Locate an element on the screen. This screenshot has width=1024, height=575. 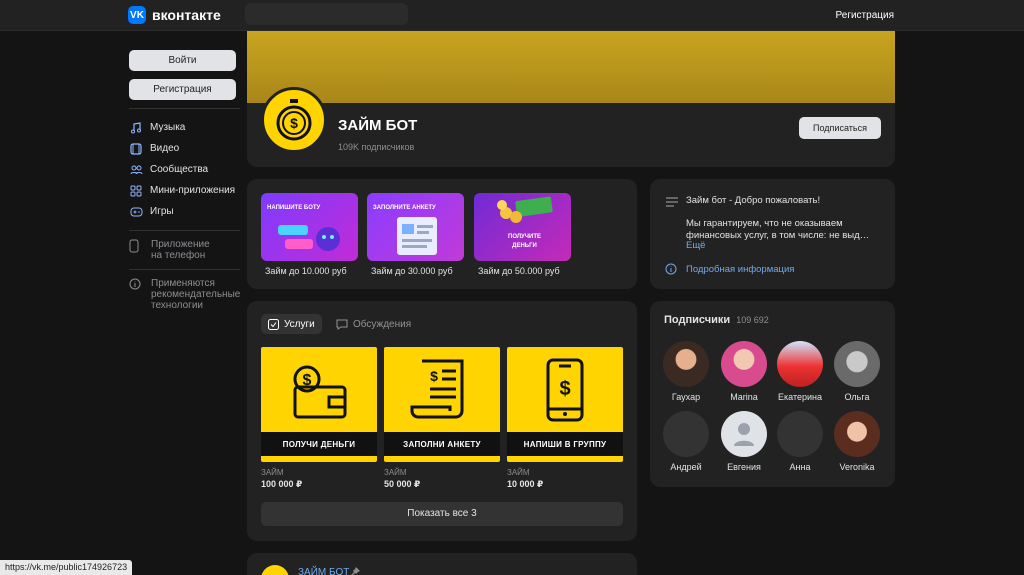
member-name: Marina is located at coordinates (744, 397).